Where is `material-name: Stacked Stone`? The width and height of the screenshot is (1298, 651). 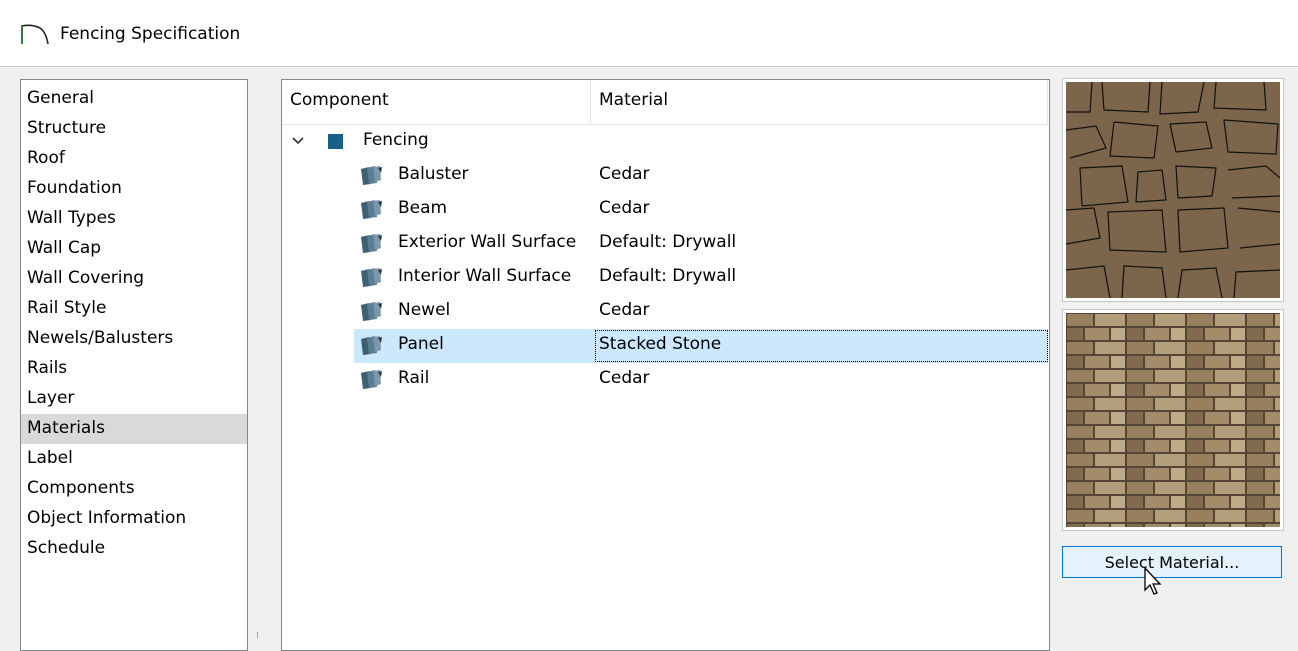
material-name: Stacked Stone is located at coordinates (660, 344).